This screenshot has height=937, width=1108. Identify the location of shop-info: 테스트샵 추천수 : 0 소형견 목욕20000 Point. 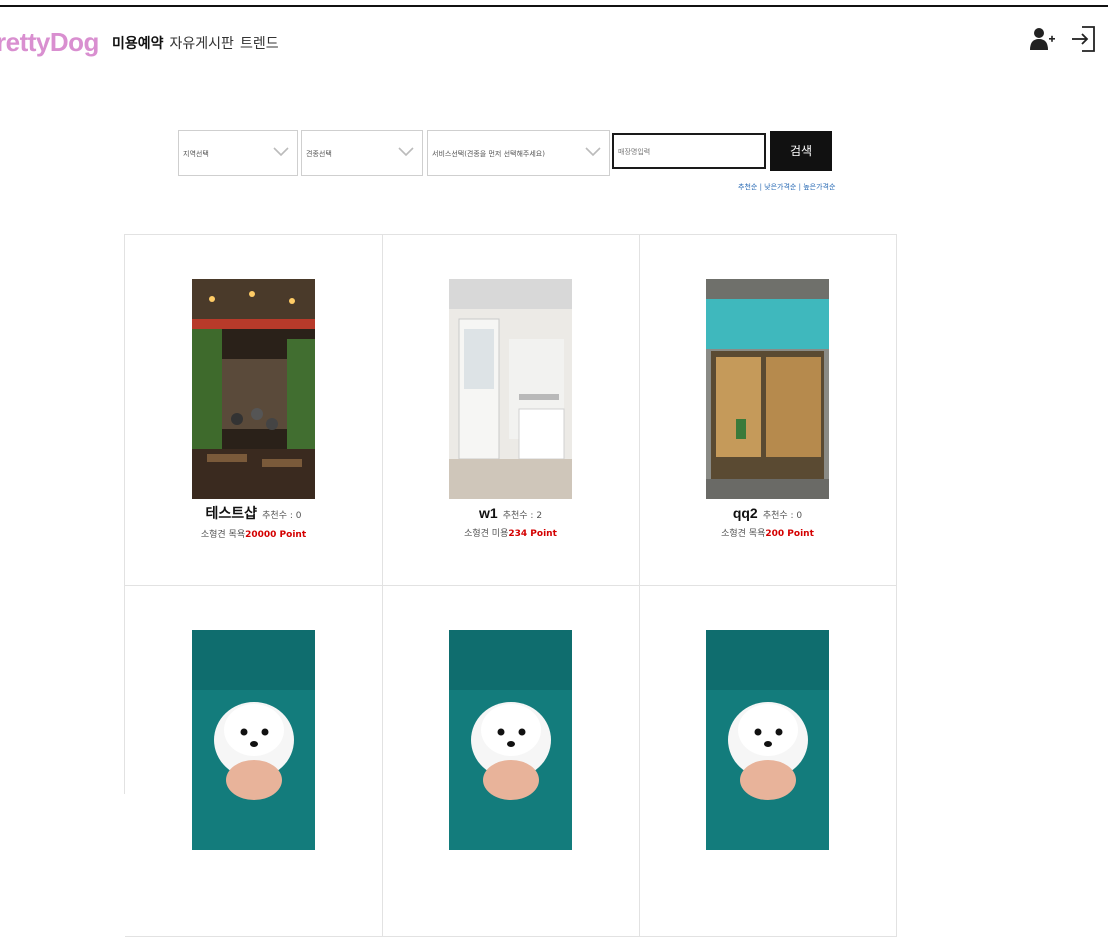
(253, 521).